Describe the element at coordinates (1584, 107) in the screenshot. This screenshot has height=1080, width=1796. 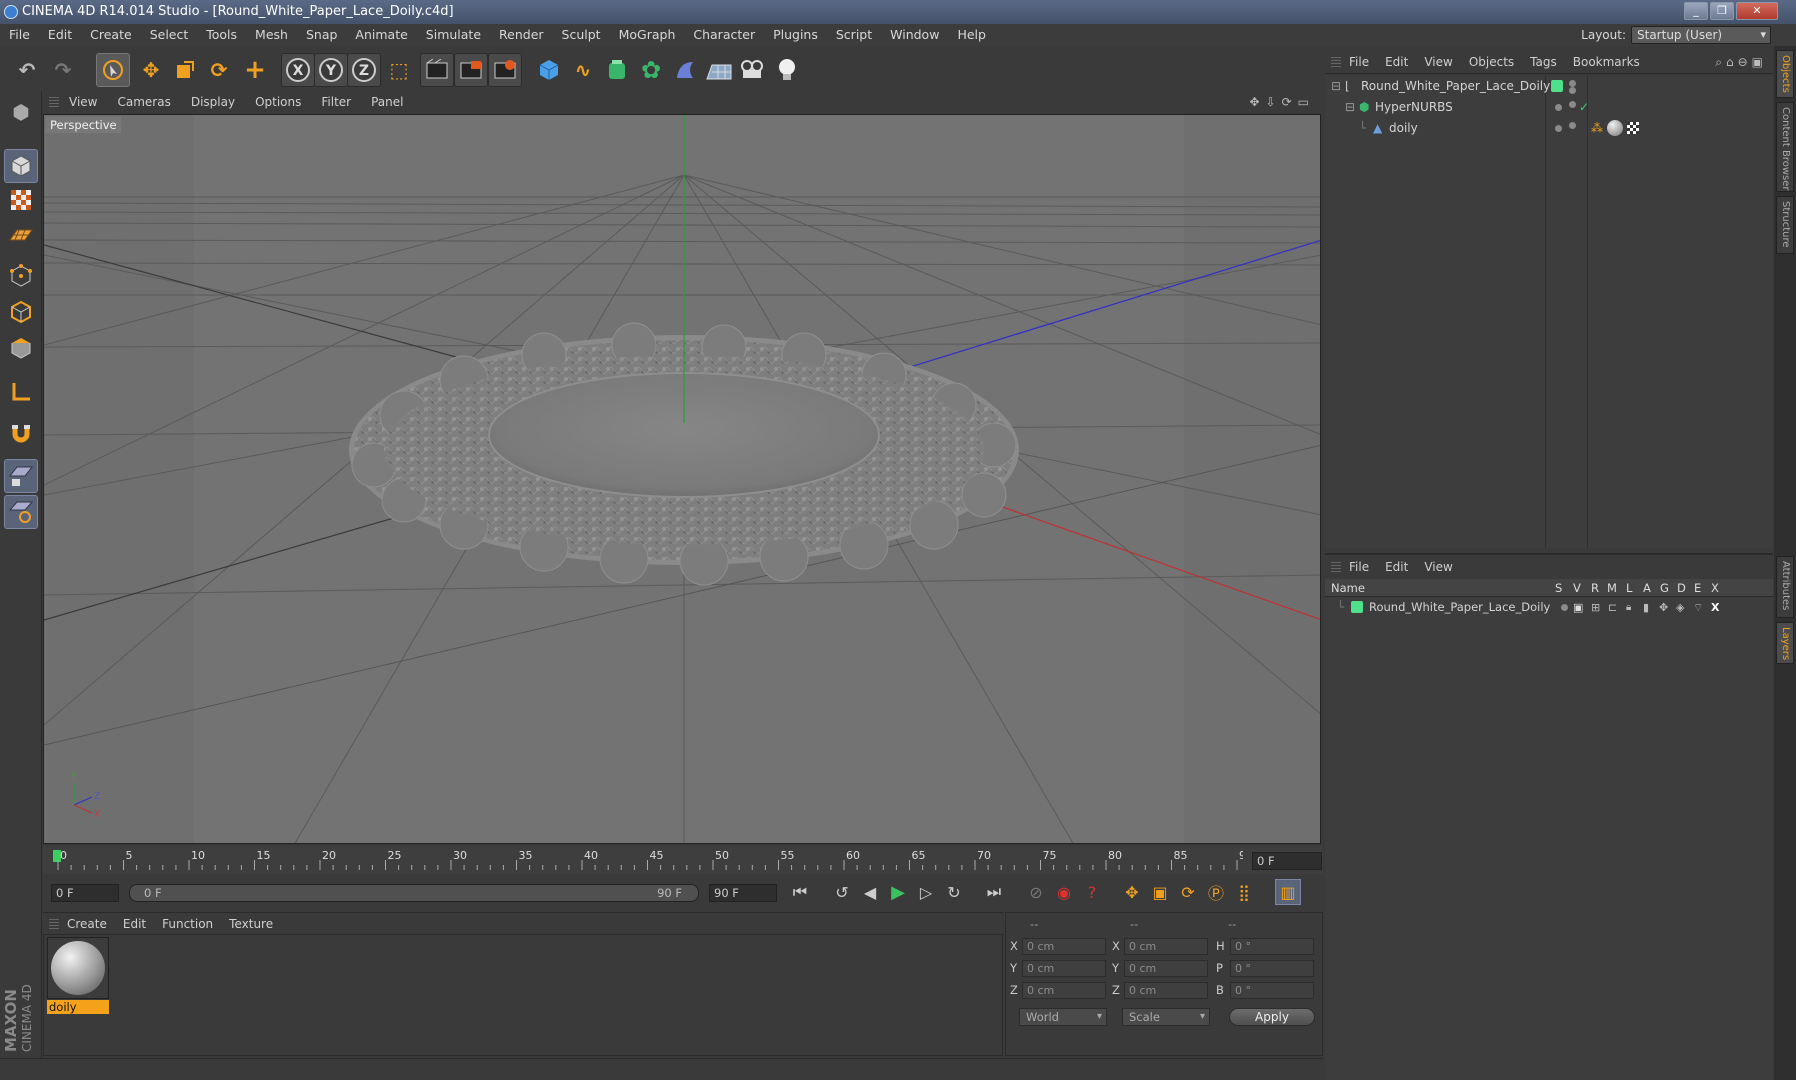
I see `enabled-check-icon: ✓` at that location.